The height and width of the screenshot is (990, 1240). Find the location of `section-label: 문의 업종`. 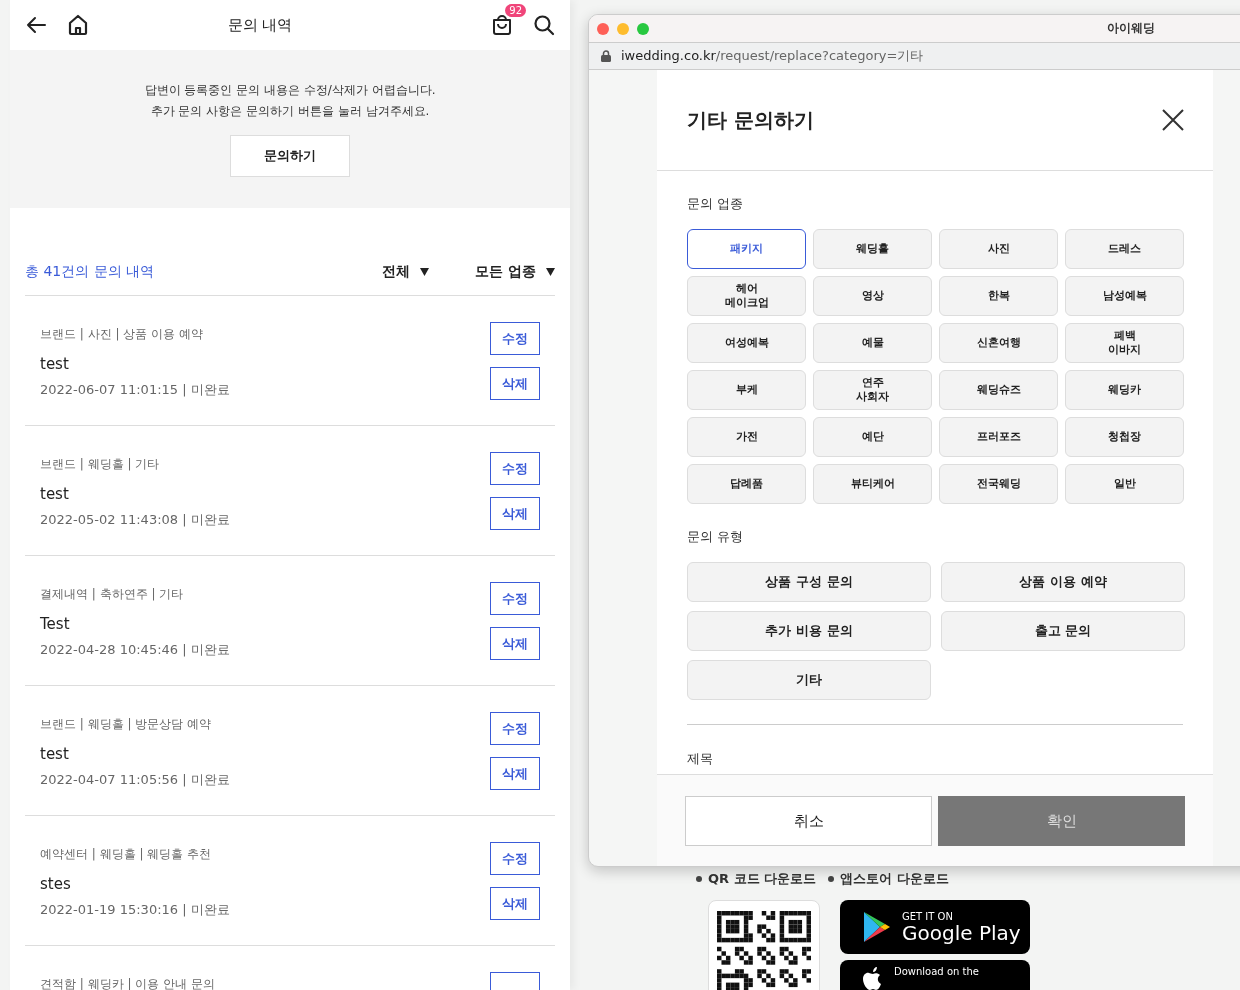

section-label: 문의 업종 is located at coordinates (716, 204).